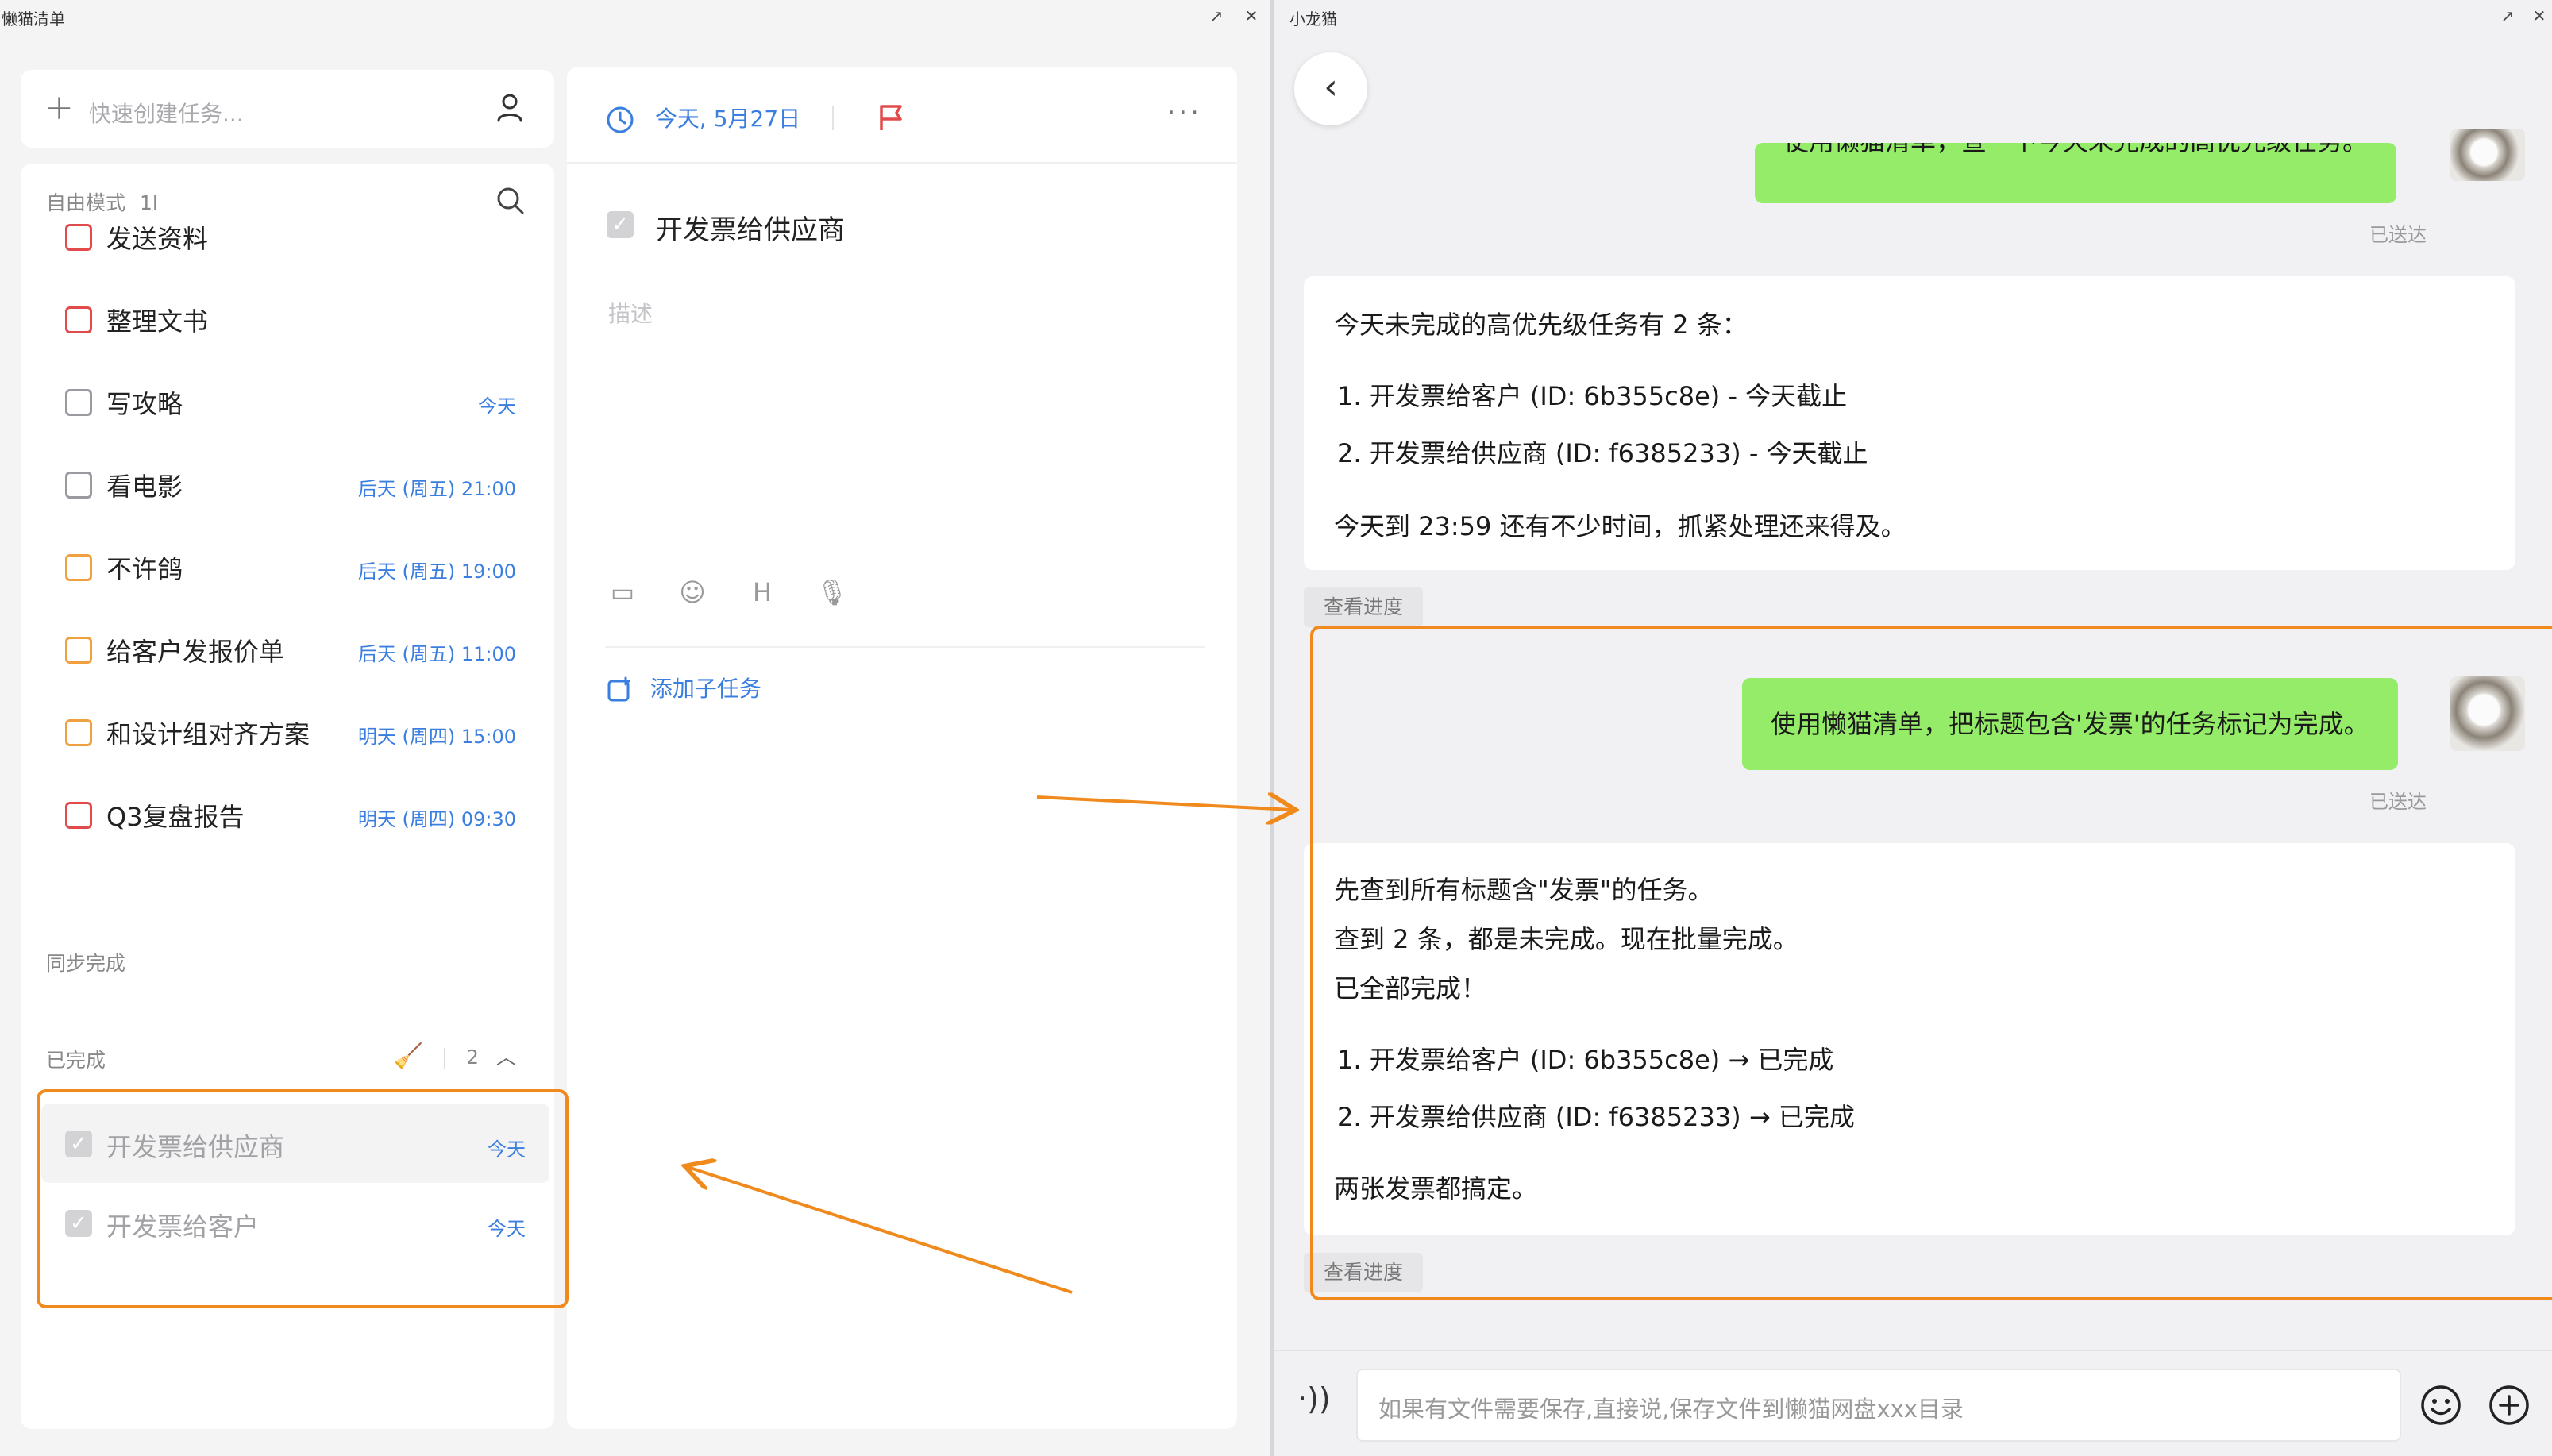 The height and width of the screenshot is (1456, 2552). Describe the element at coordinates (635, 16) in the screenshot. I see `title-bar: 懒猫清单 ↗ ✕` at that location.